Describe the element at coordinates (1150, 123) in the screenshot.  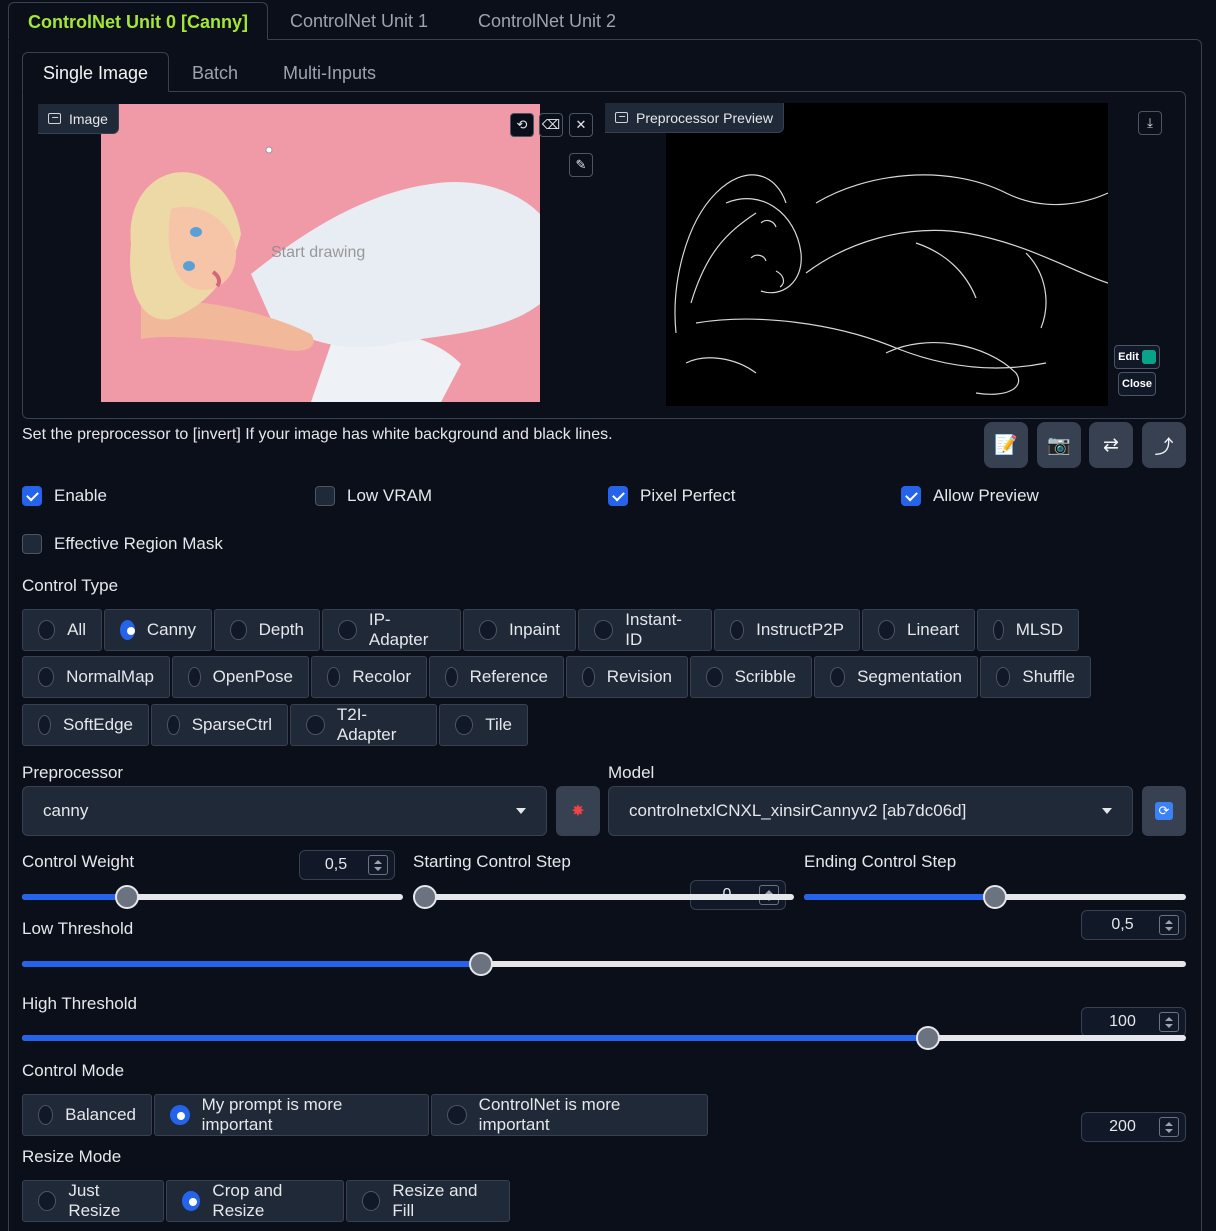
I see `download-icon: ⤓` at that location.